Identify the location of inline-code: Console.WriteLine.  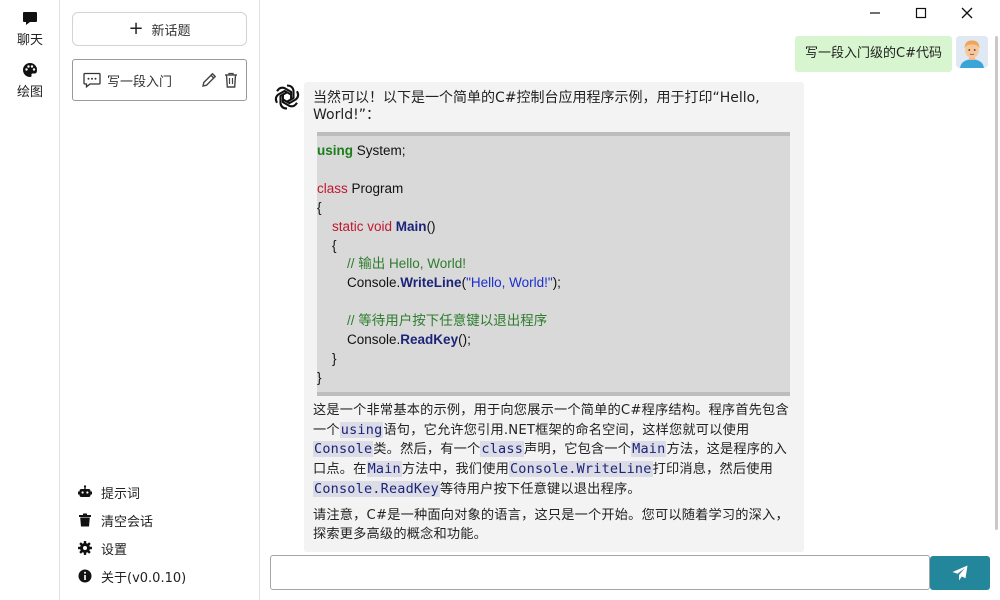
(580, 469).